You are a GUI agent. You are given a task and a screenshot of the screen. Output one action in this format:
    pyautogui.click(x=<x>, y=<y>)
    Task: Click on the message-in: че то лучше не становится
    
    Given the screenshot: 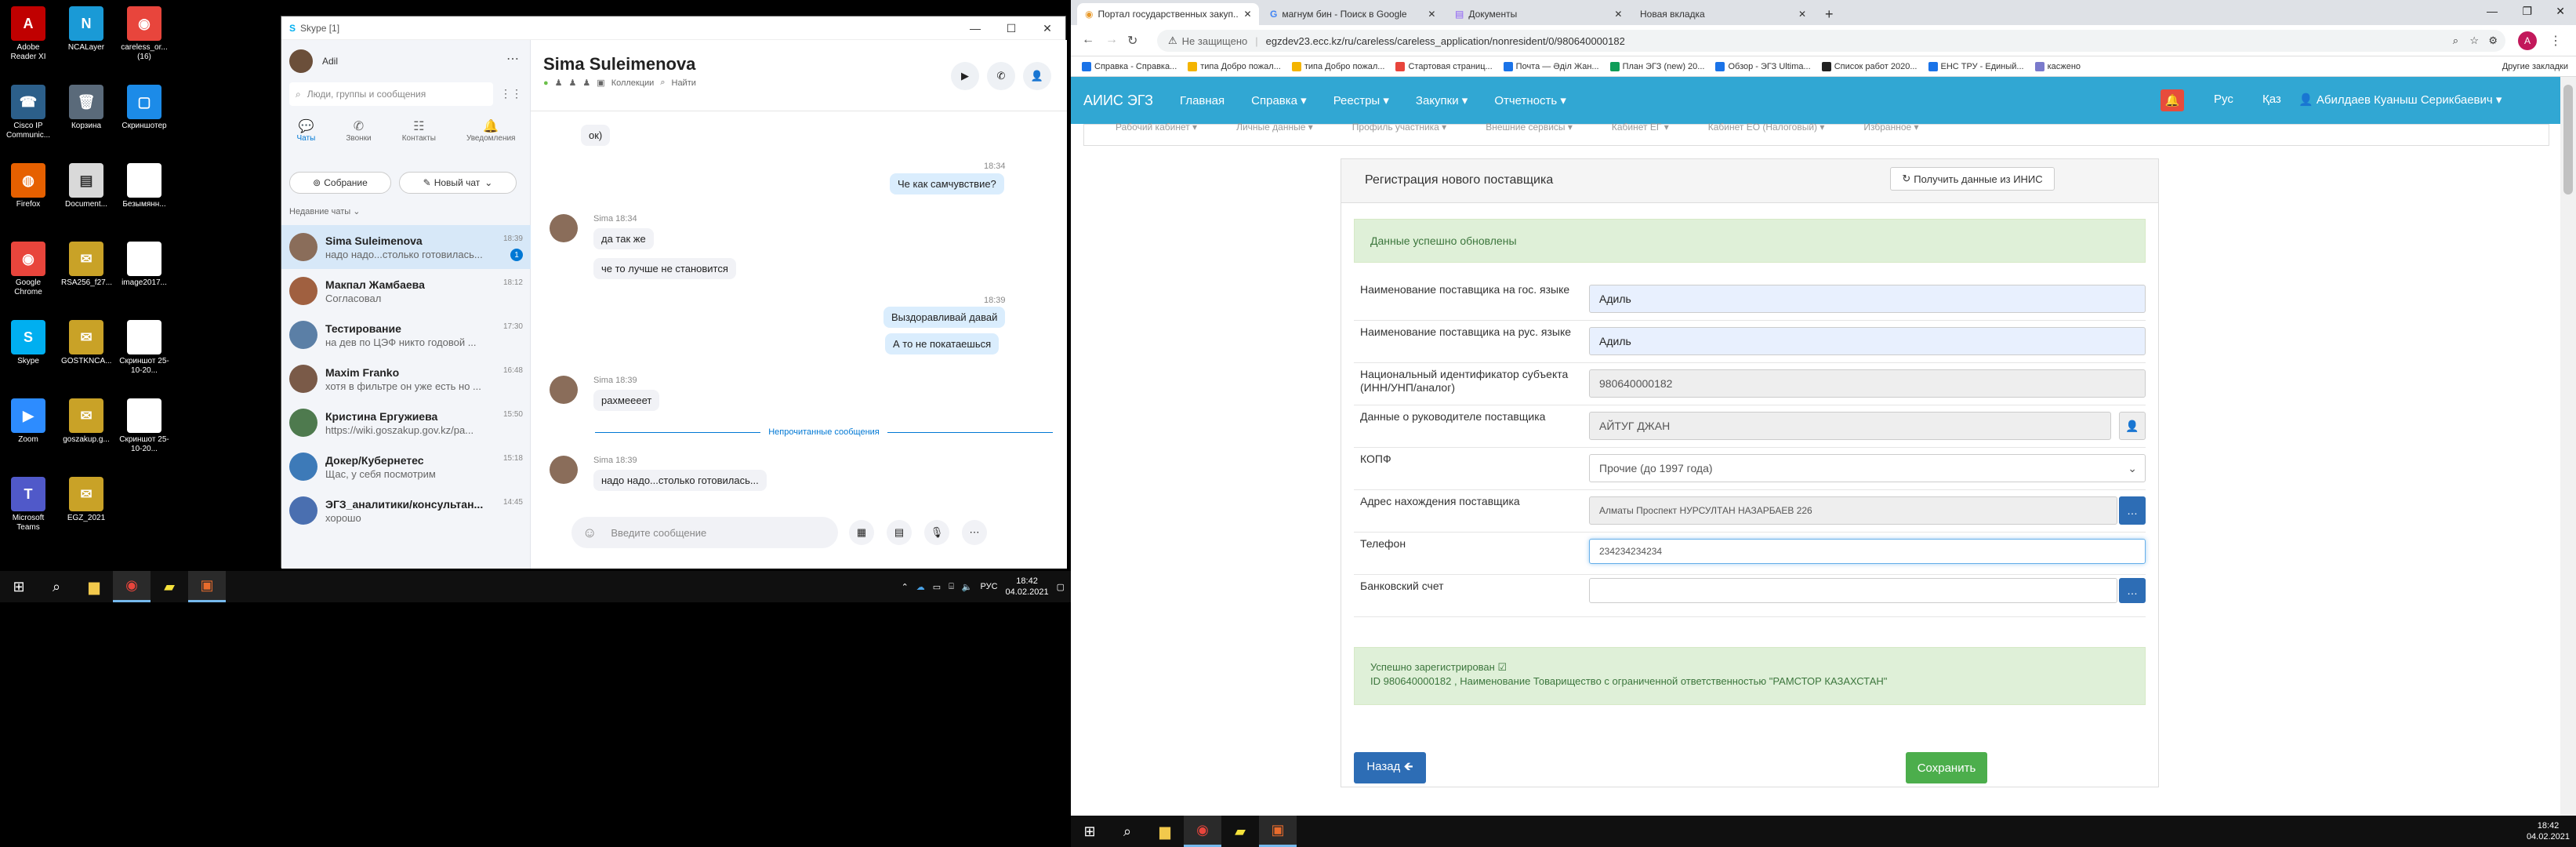 What is the action you would take?
    pyautogui.click(x=665, y=268)
    